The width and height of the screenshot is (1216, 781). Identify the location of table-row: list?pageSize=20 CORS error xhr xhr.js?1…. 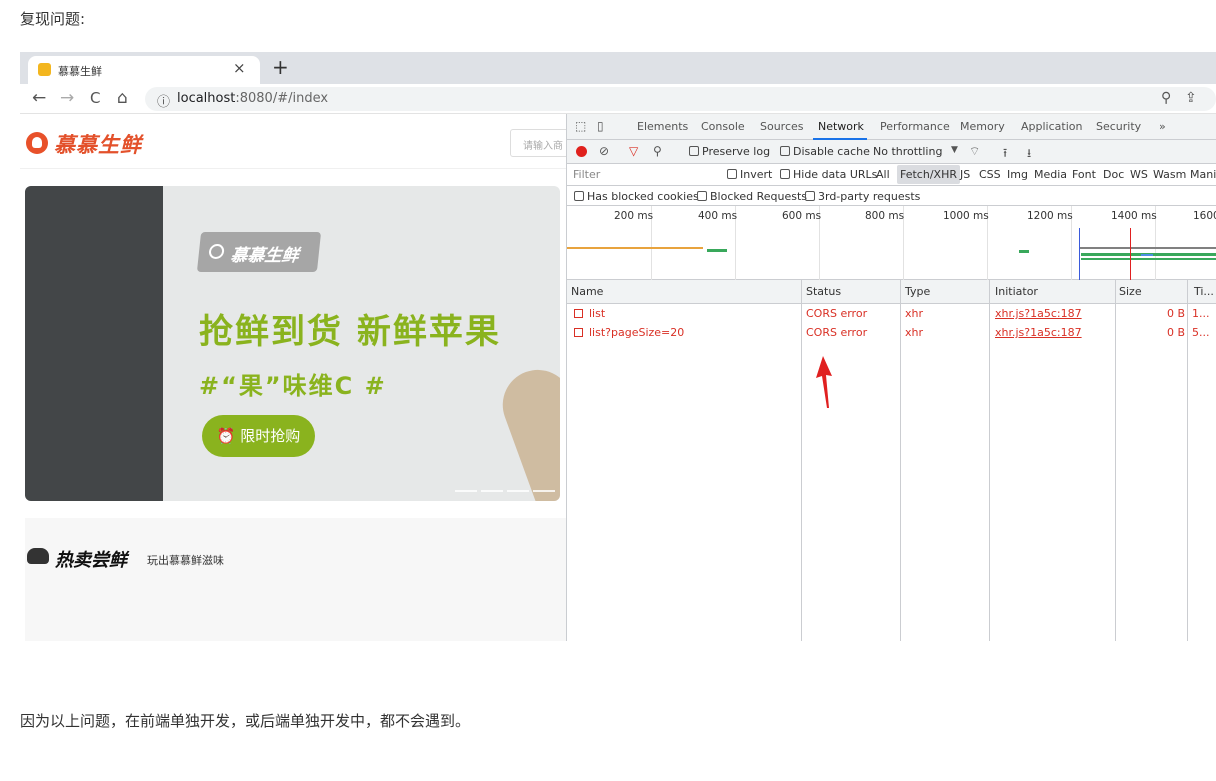
(891, 332).